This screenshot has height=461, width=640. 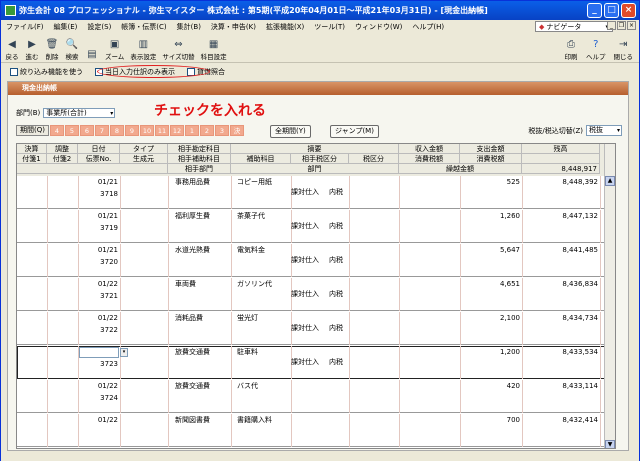 I want to click on month-tab-1: 1, so click(x=191, y=130).